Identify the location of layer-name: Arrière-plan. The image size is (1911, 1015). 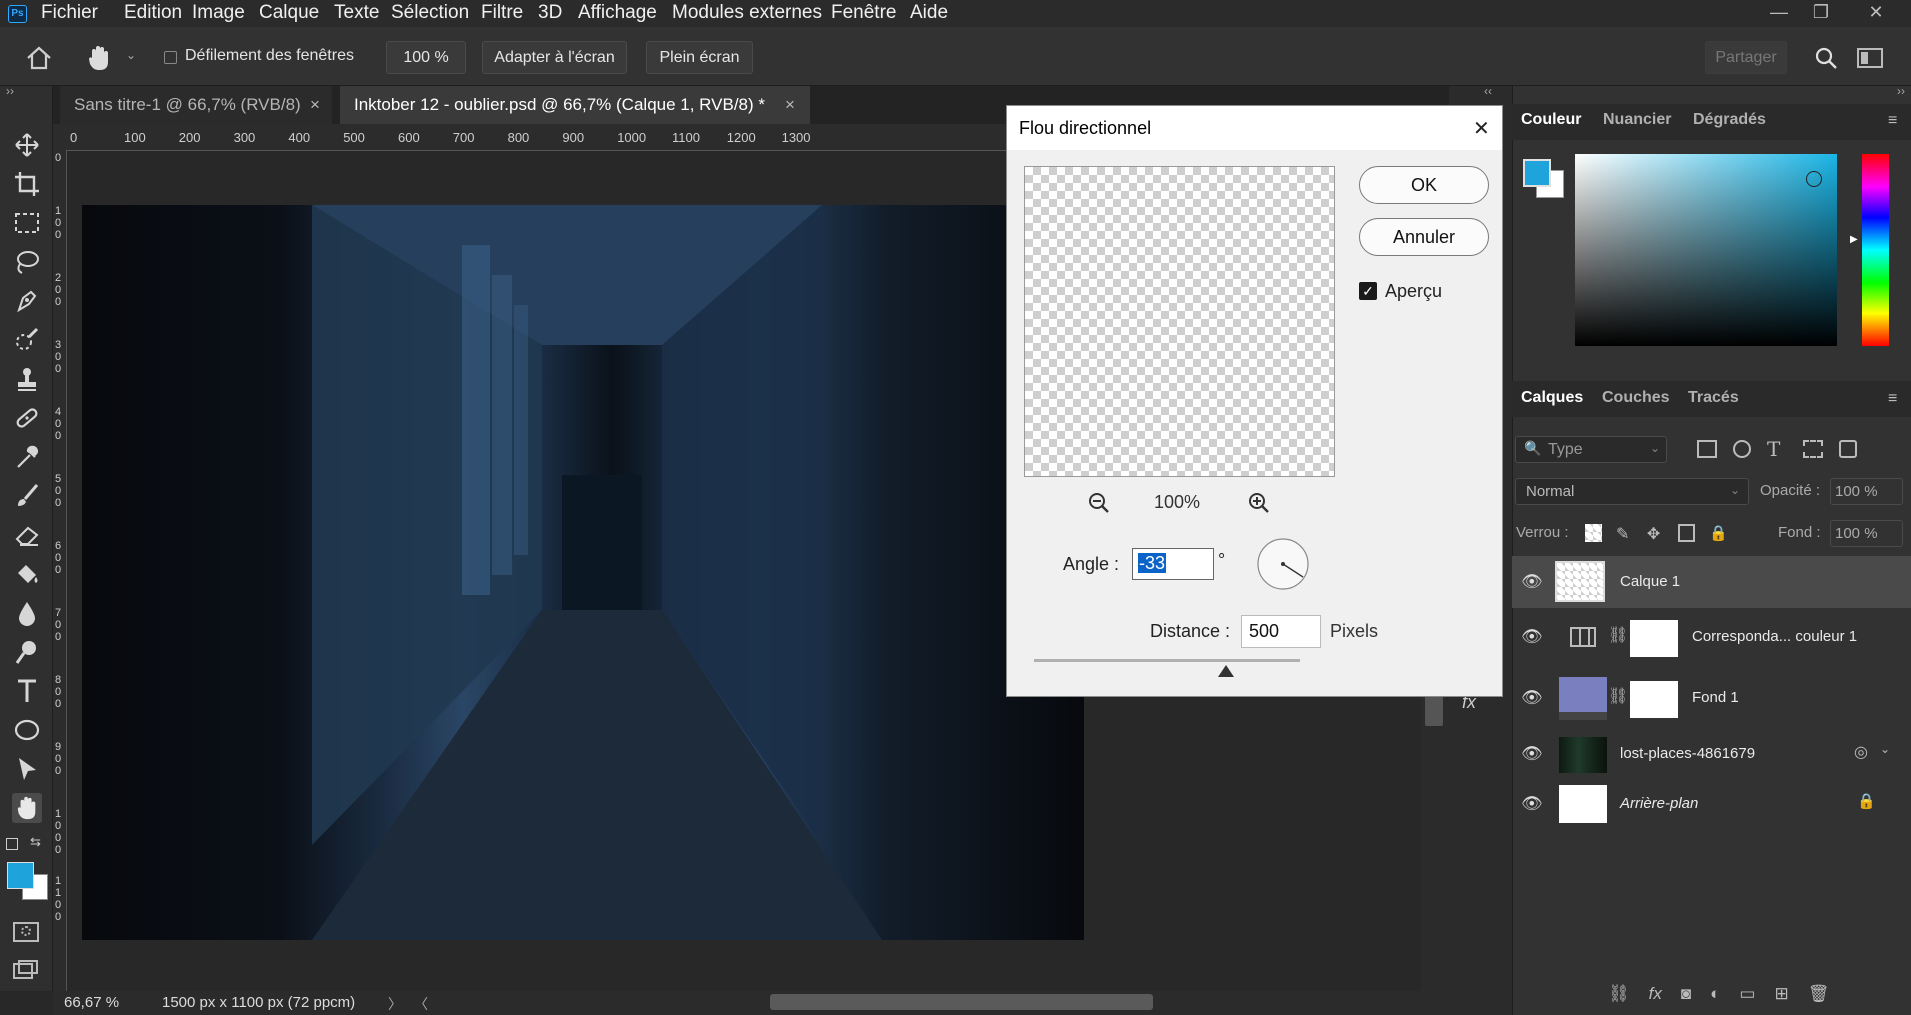
(1659, 803).